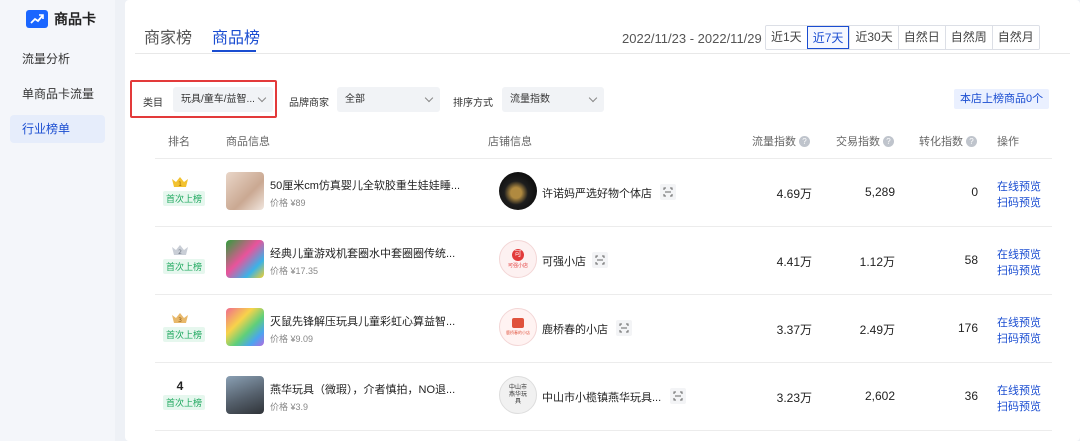 The image size is (1080, 441). What do you see at coordinates (518, 327) in the screenshot?
I see `shop-avatar: 鹿桥春的小店` at bounding box center [518, 327].